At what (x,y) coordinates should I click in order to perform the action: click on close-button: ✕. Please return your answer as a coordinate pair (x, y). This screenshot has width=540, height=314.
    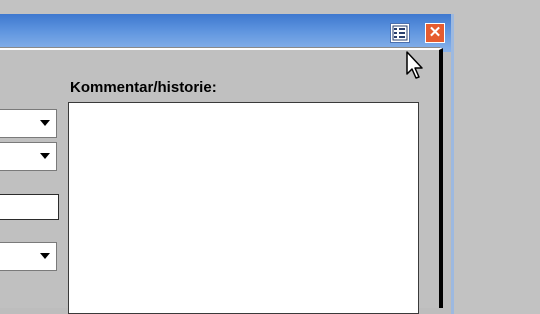
    Looking at the image, I should click on (435, 33).